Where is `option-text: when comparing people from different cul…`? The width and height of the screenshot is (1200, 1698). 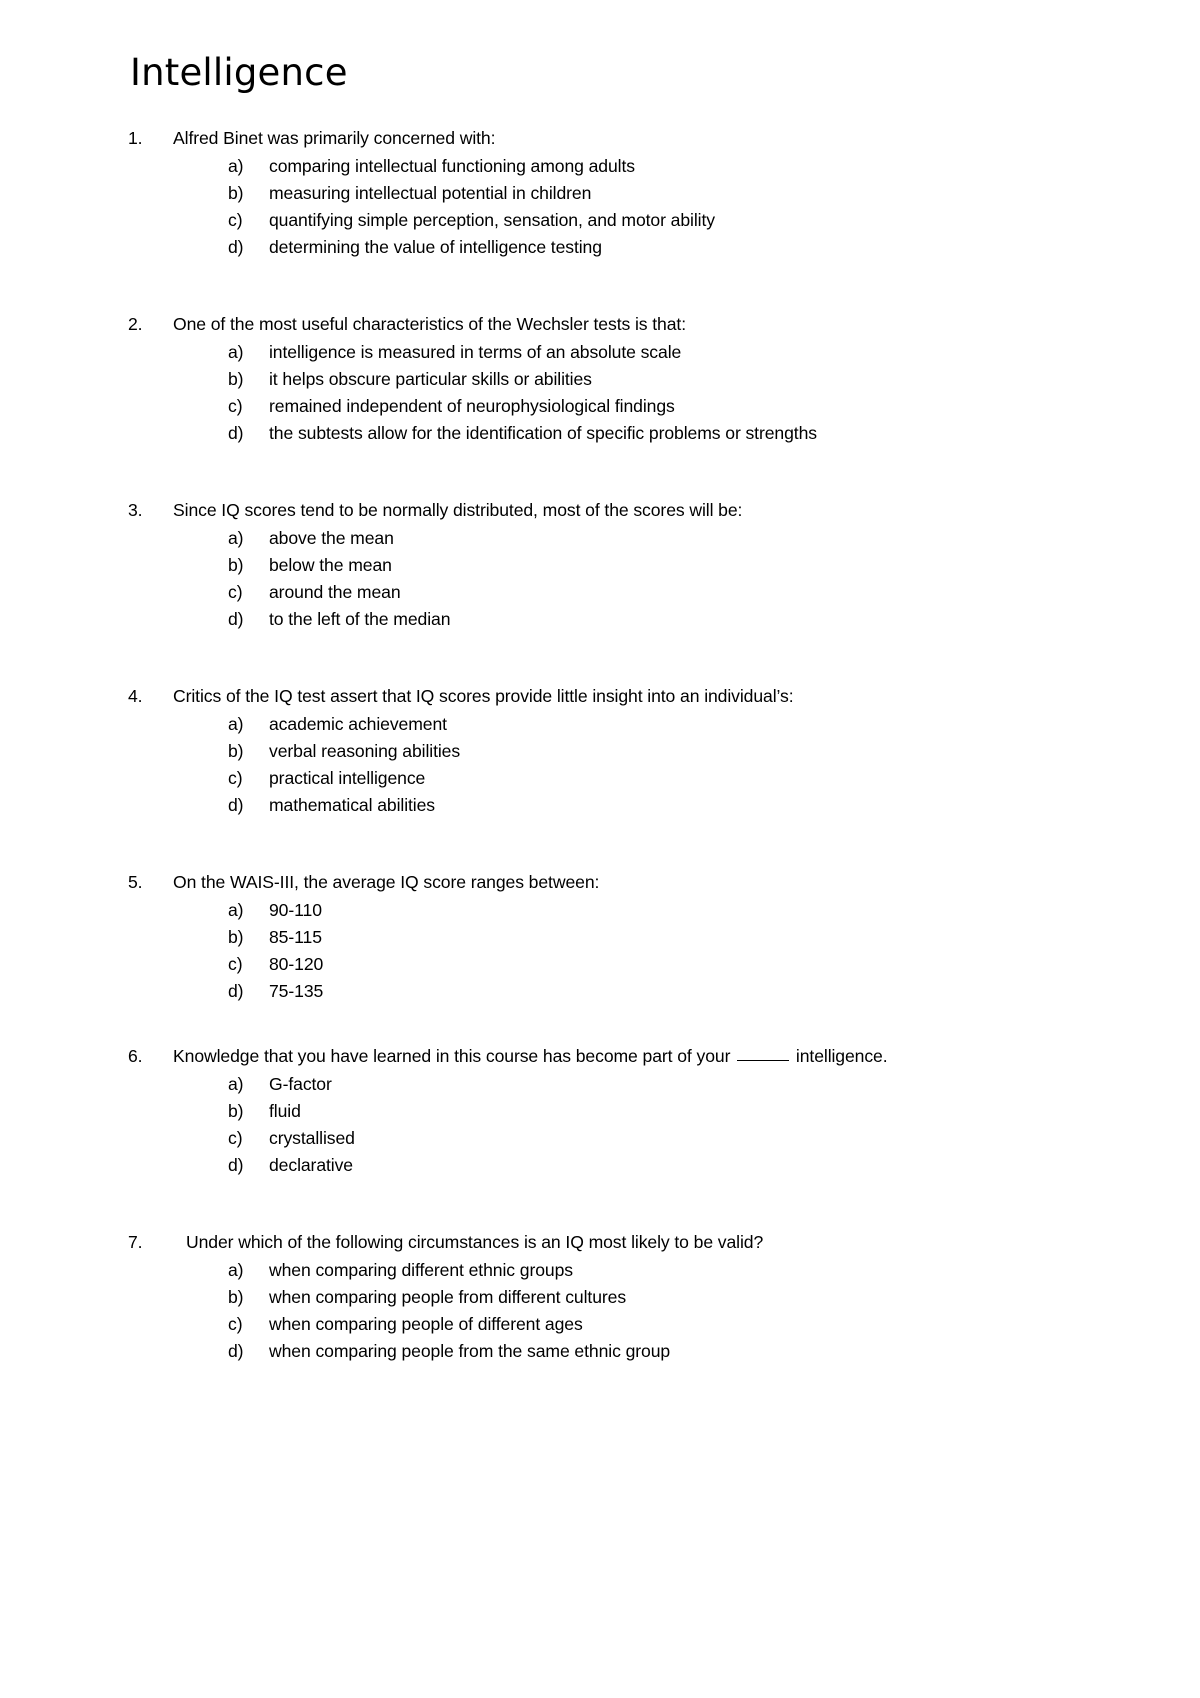
option-text: when comparing people from different cul… is located at coordinates (448, 1296).